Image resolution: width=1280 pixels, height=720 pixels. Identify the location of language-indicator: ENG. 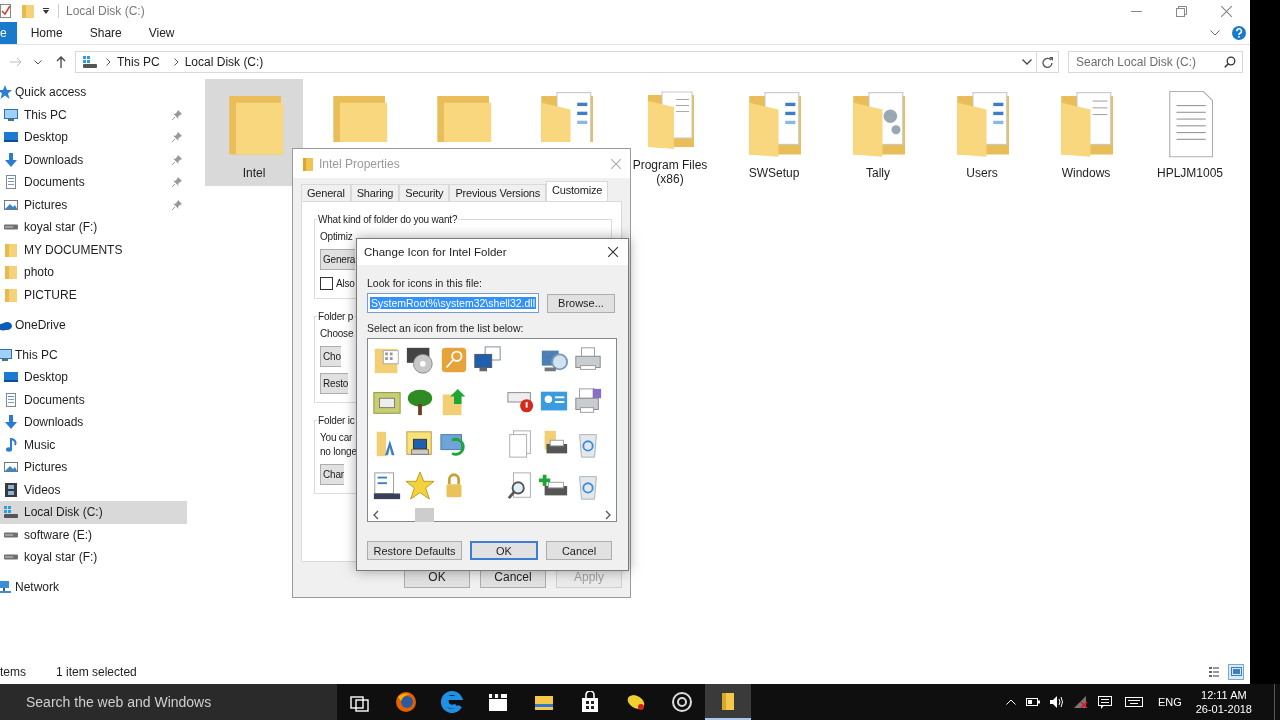
(1169, 702).